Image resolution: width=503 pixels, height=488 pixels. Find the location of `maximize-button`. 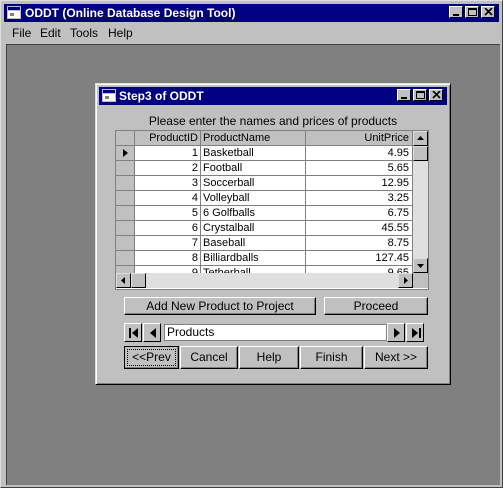

maximize-button is located at coordinates (472, 12).